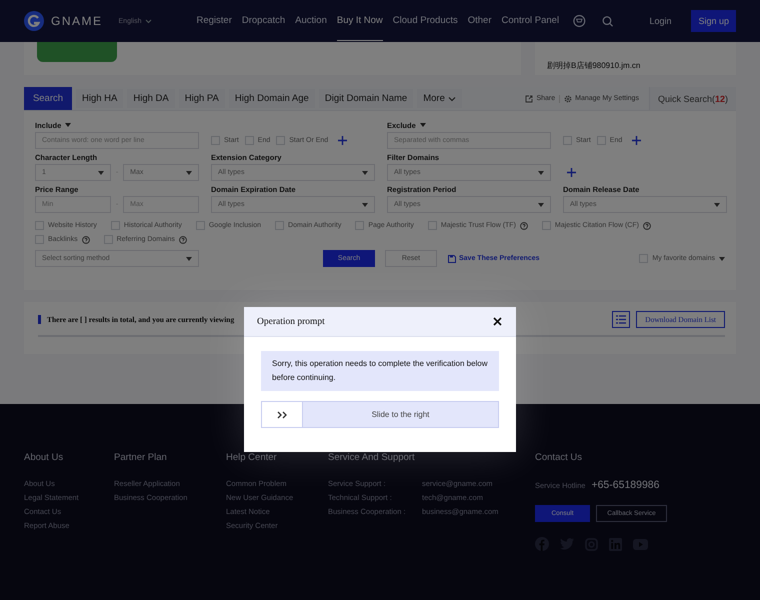 Image resolution: width=760 pixels, height=600 pixels. Describe the element at coordinates (359, 21) in the screenshot. I see `nav-link: Buy It Now` at that location.